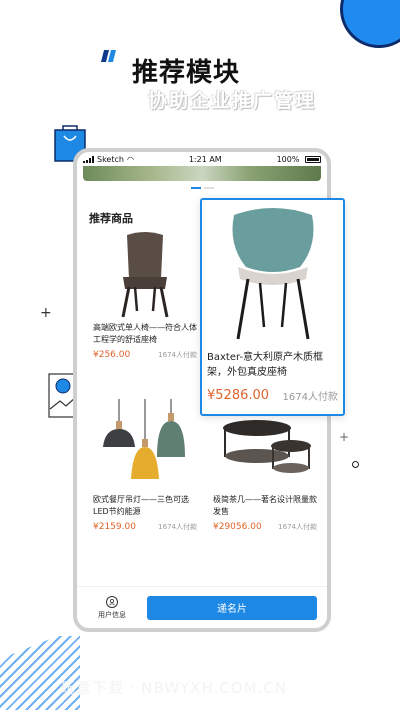  What do you see at coordinates (186, 73) in the screenshot?
I see `page-title: 推荐模块` at bounding box center [186, 73].